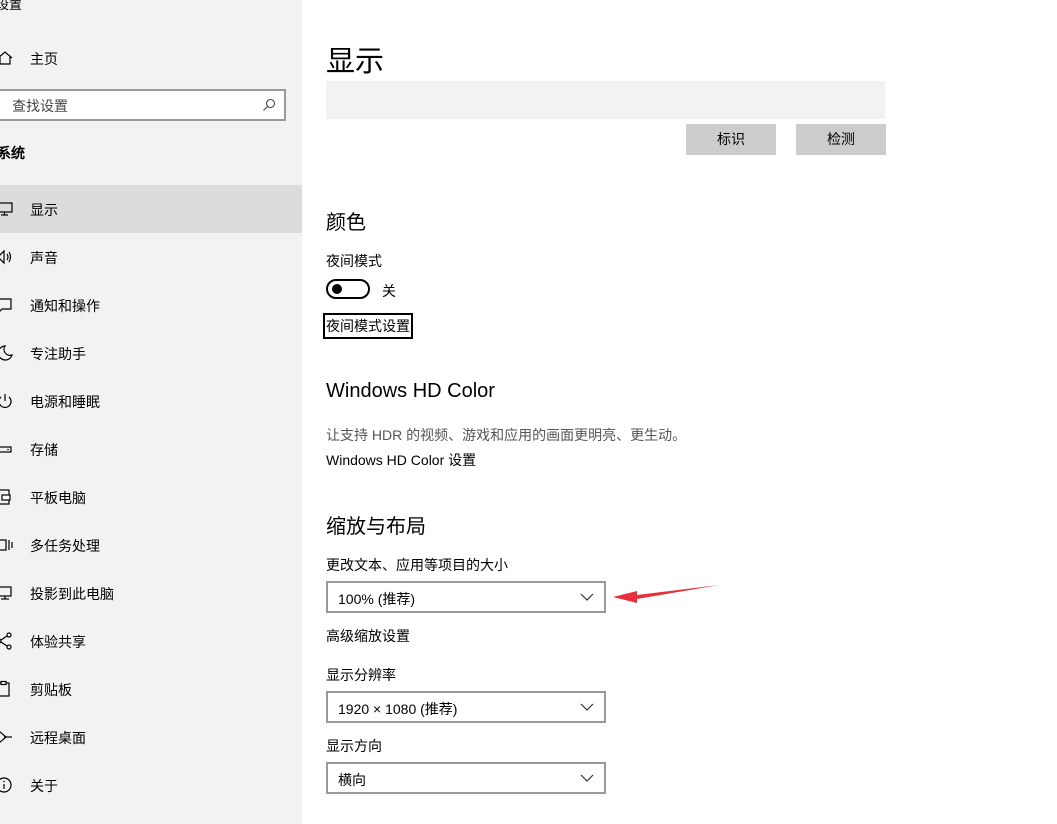 The width and height of the screenshot is (1057, 824). What do you see at coordinates (6, 209) in the screenshot?
I see `monitor-icon` at bounding box center [6, 209].